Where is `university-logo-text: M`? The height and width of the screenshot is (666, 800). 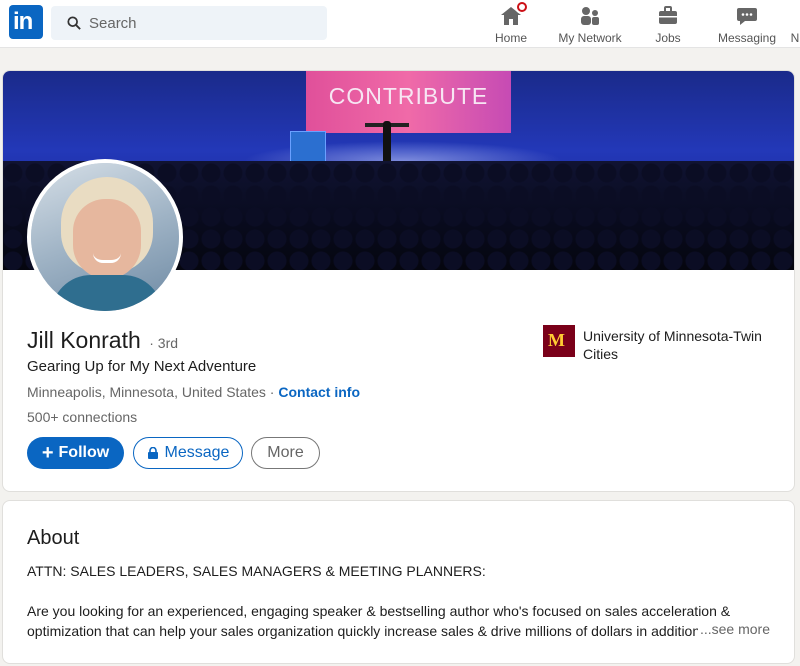
university-logo-text: M is located at coordinates (556, 340).